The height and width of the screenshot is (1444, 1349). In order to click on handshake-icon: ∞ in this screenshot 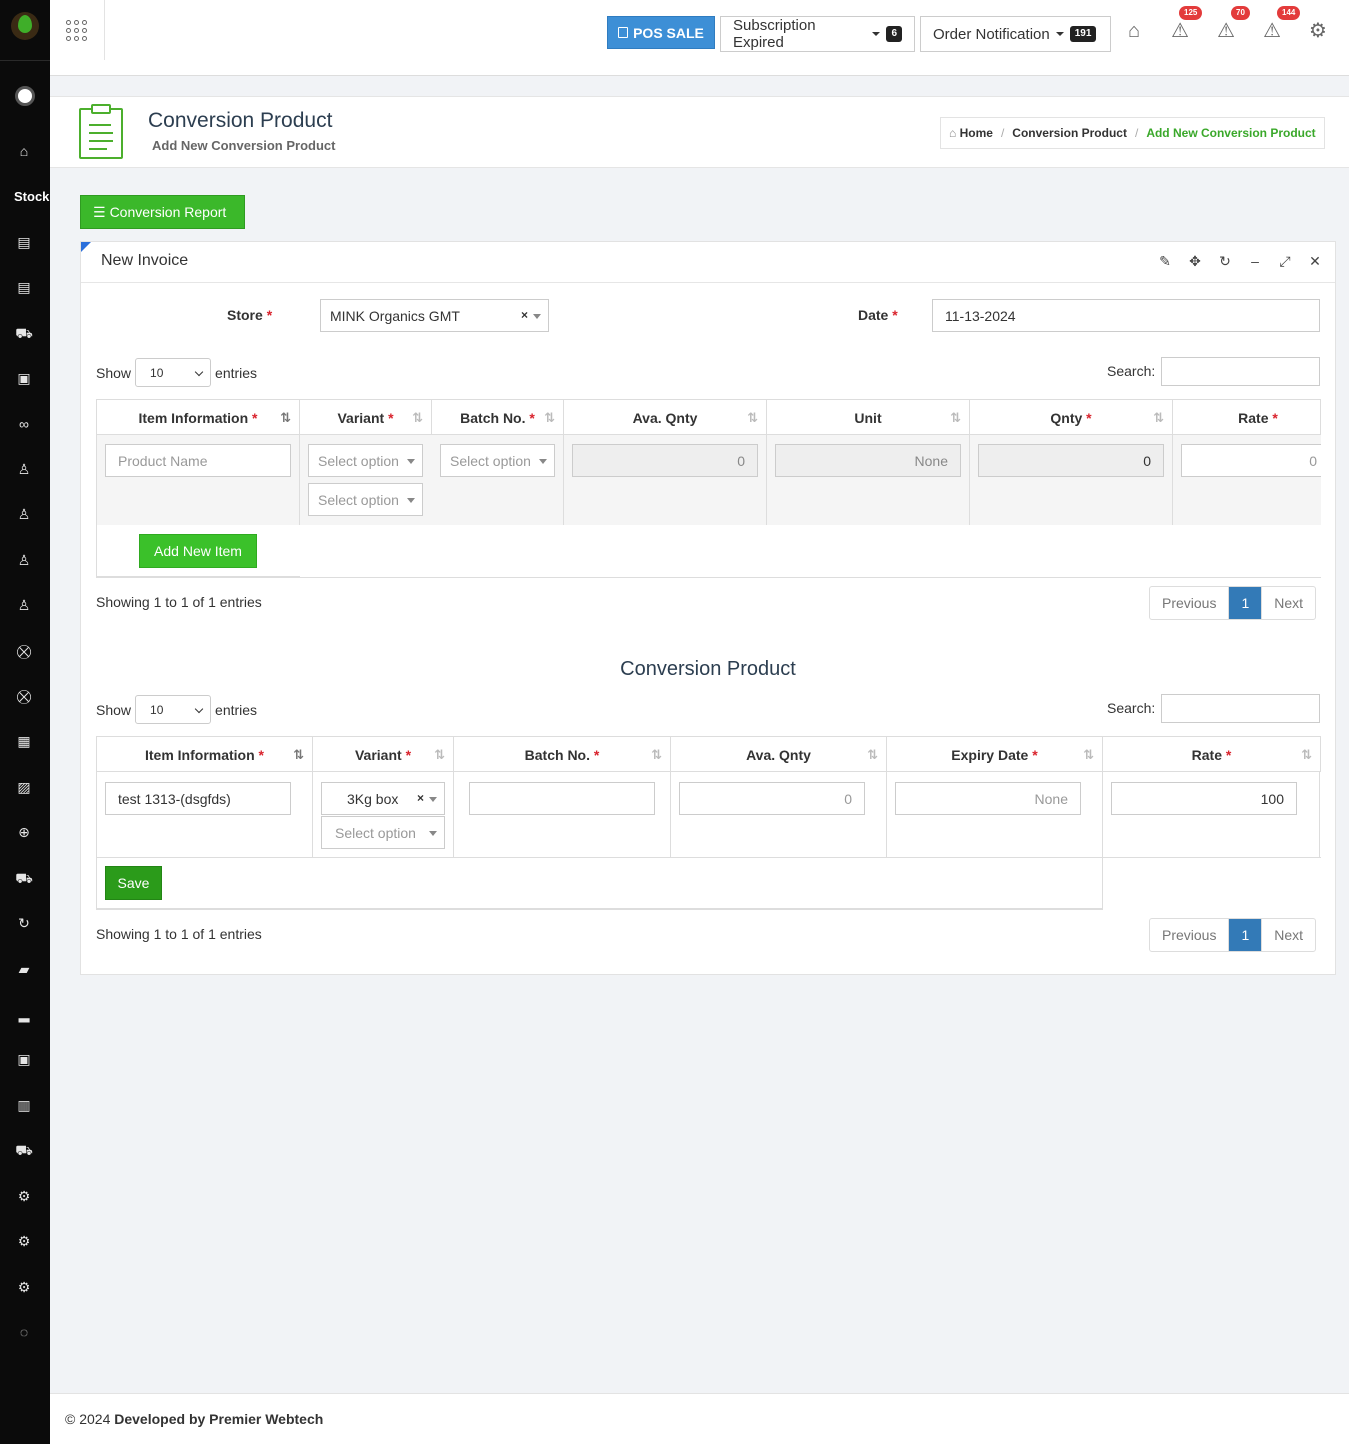, I will do `click(24, 424)`.